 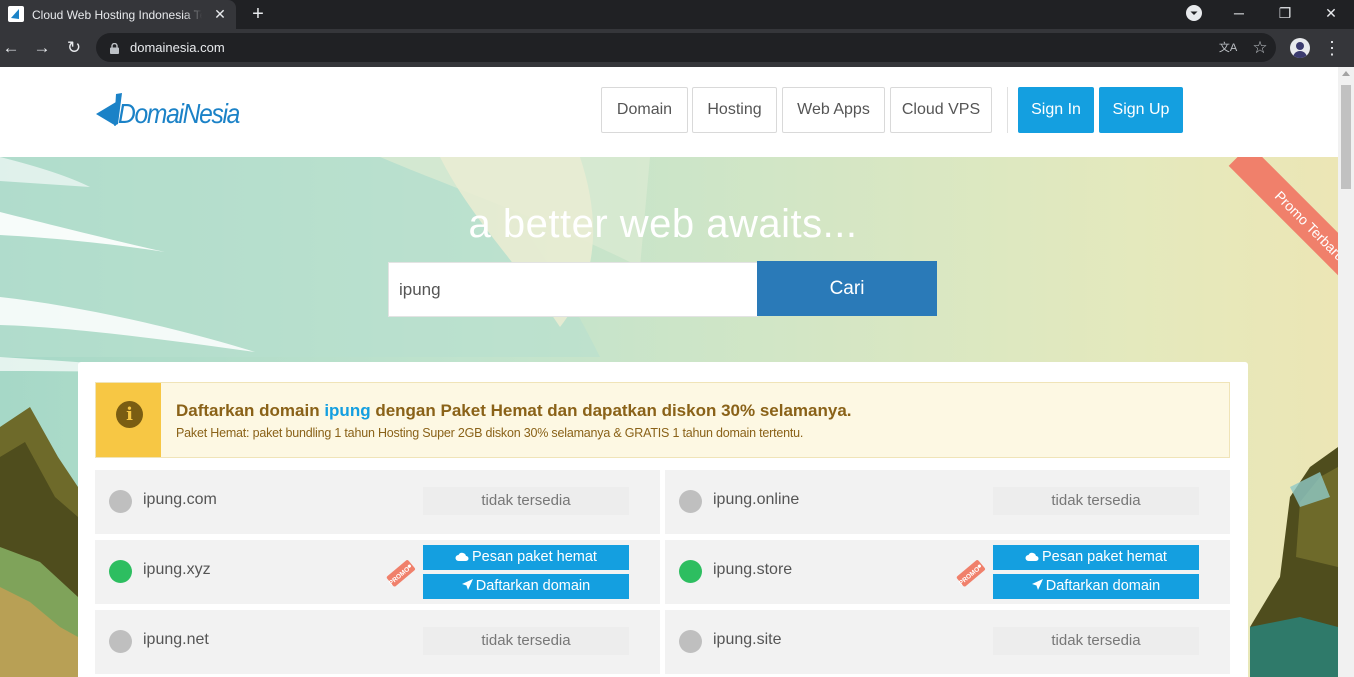 What do you see at coordinates (941, 110) in the screenshot?
I see `nav-cloud-vps: Cloud VPS` at bounding box center [941, 110].